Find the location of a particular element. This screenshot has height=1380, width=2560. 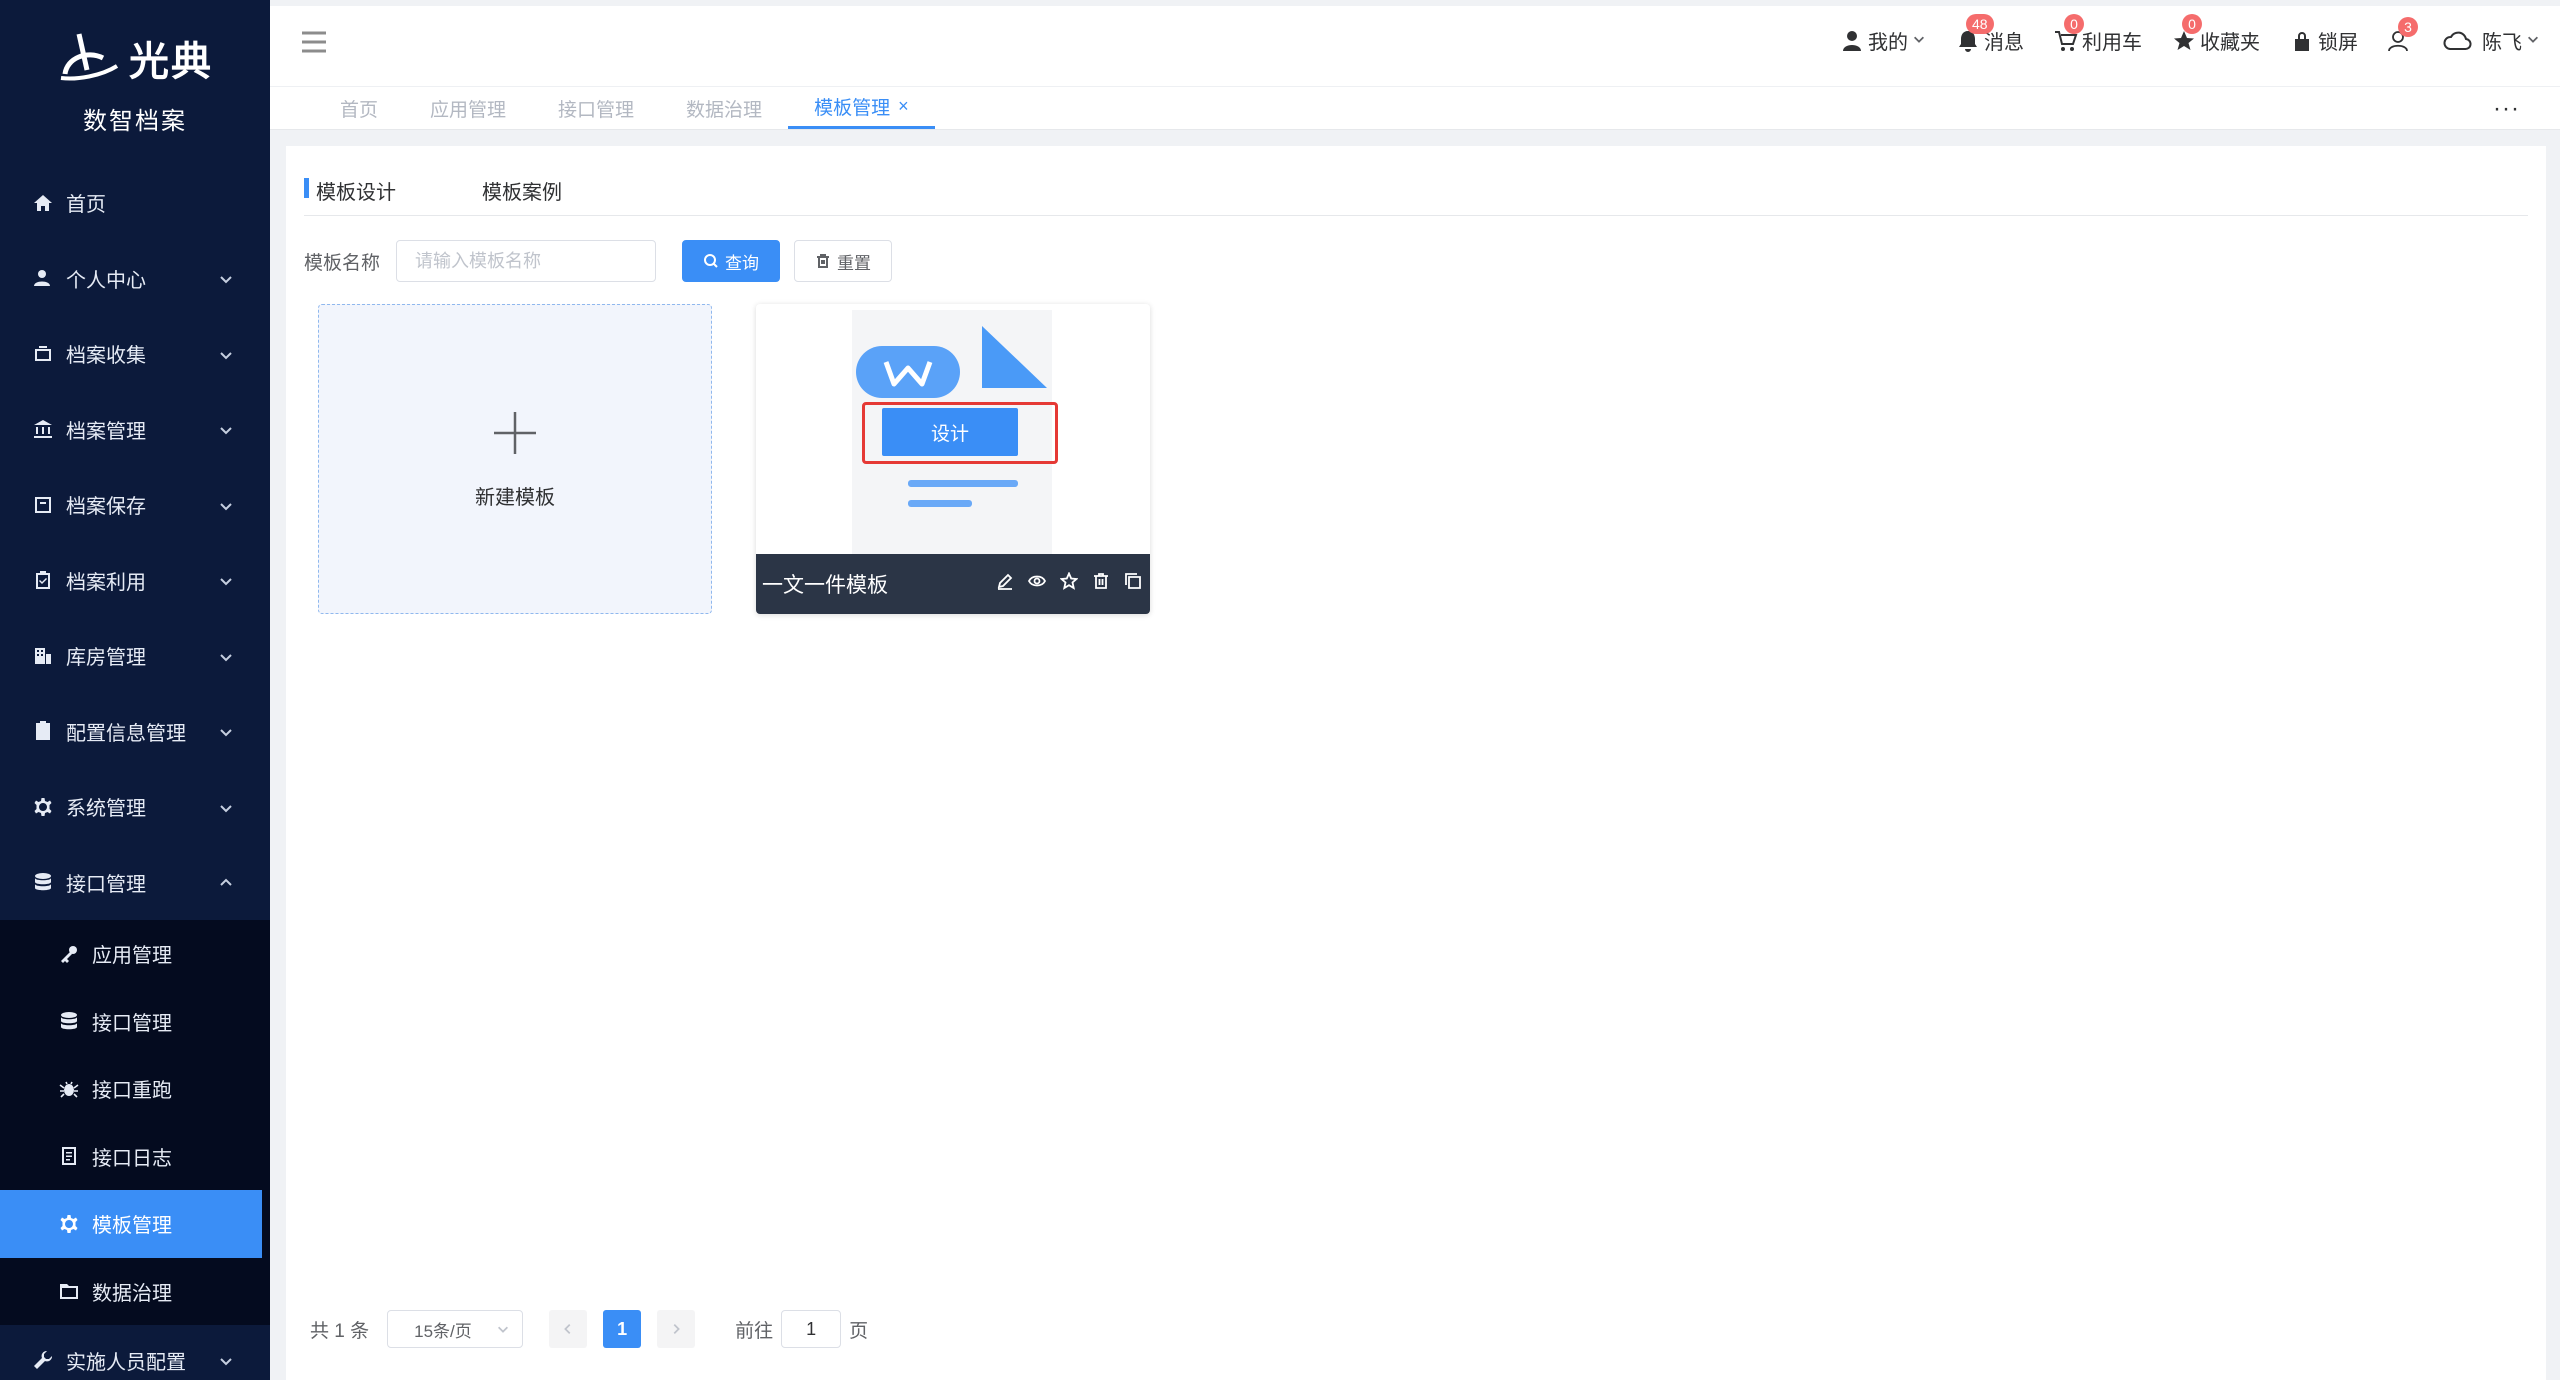

tab-data-governance: 数据治理 is located at coordinates (724, 108).